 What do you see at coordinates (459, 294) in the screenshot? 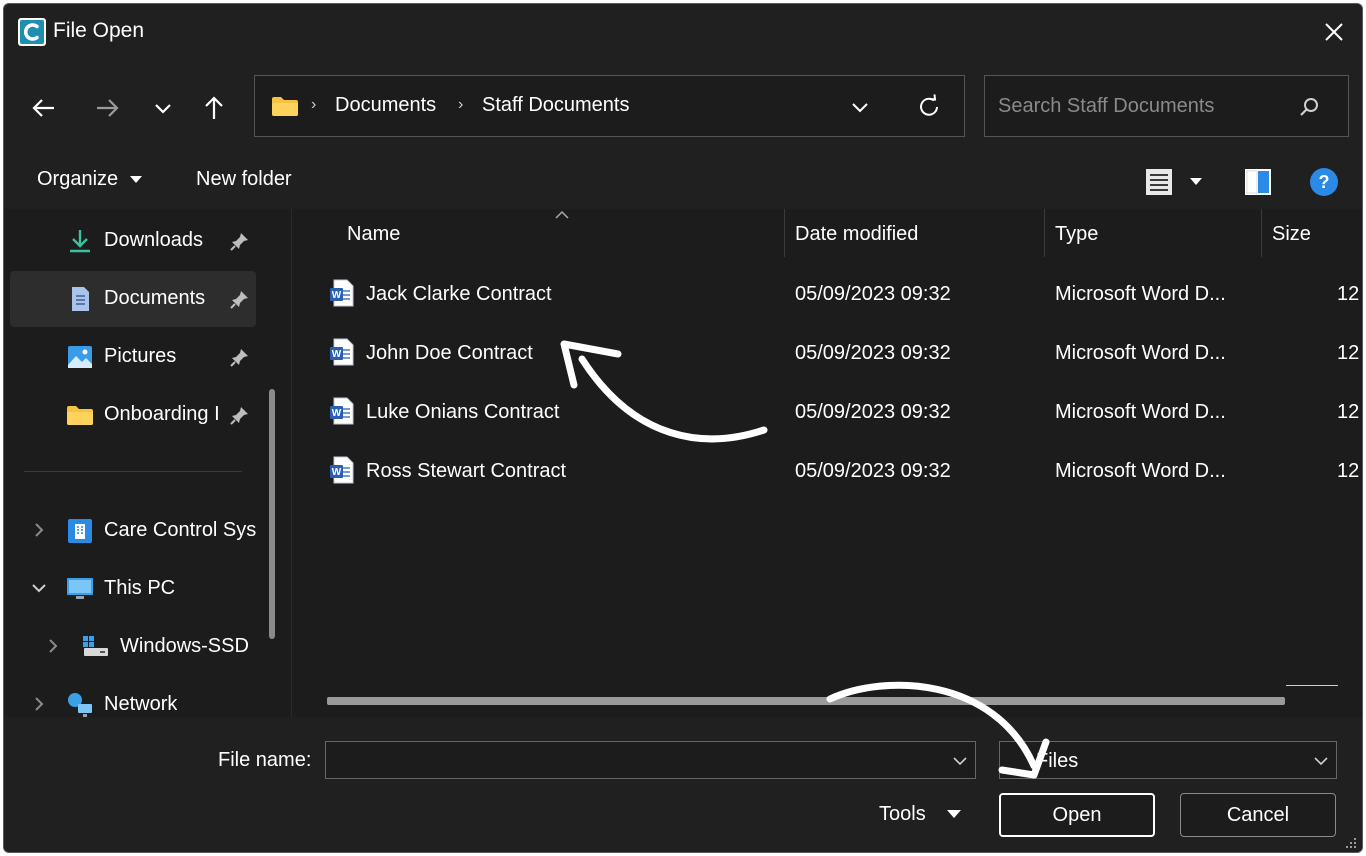
I see `file-name: Jack Clarke Contract` at bounding box center [459, 294].